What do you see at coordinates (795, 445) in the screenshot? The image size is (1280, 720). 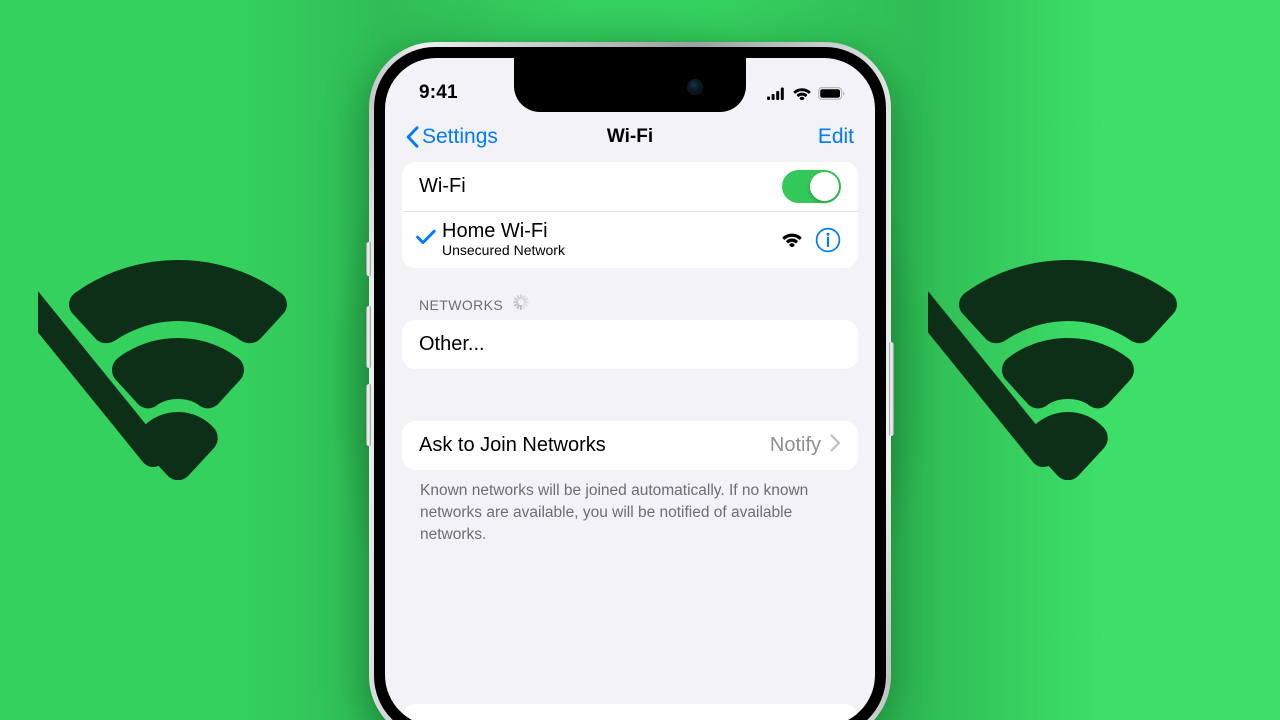 I see `ask-to-join-value: Notify` at bounding box center [795, 445].